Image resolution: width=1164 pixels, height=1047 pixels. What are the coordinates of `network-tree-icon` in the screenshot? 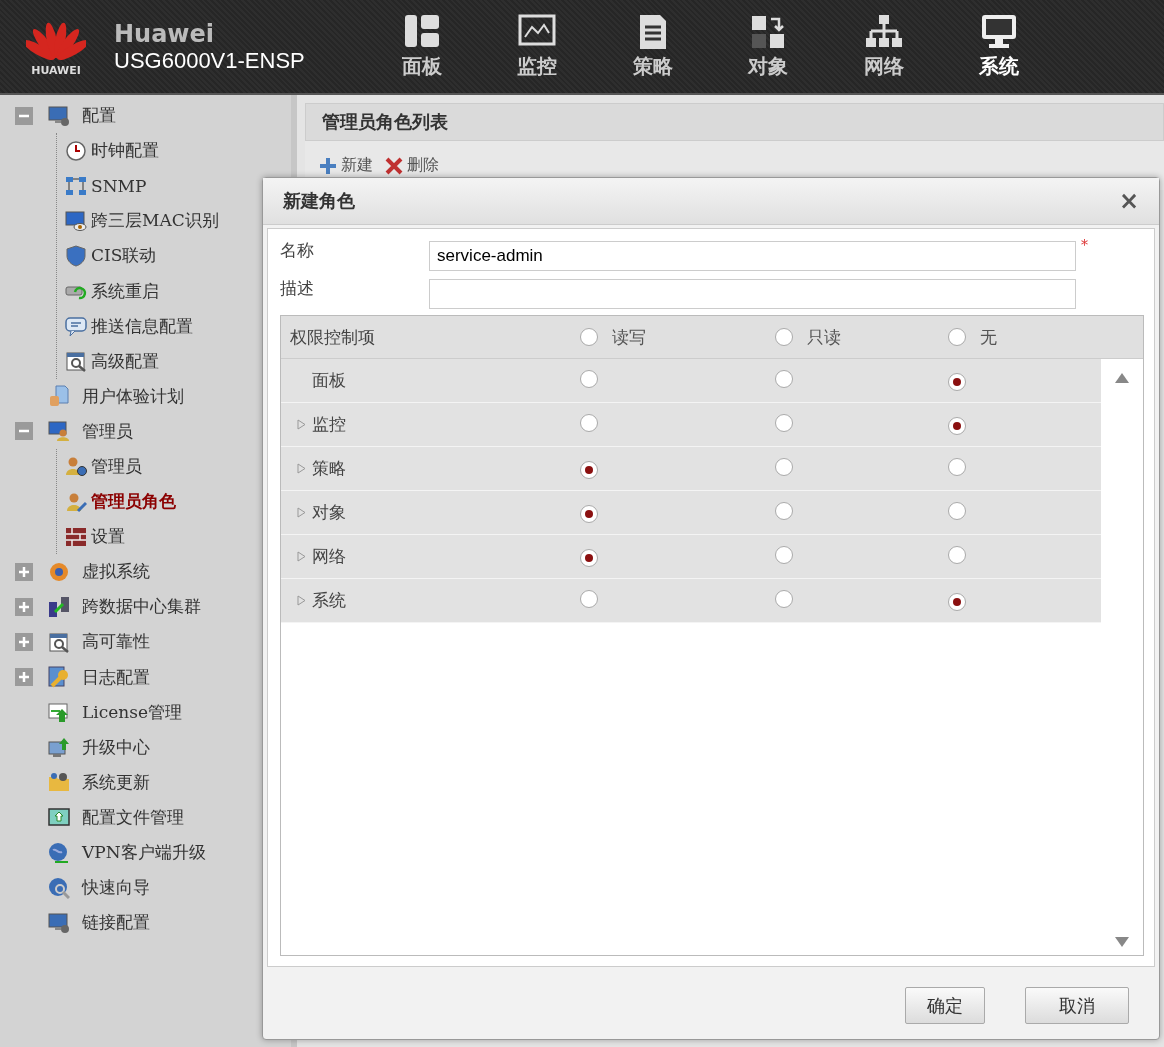 It's located at (883, 31).